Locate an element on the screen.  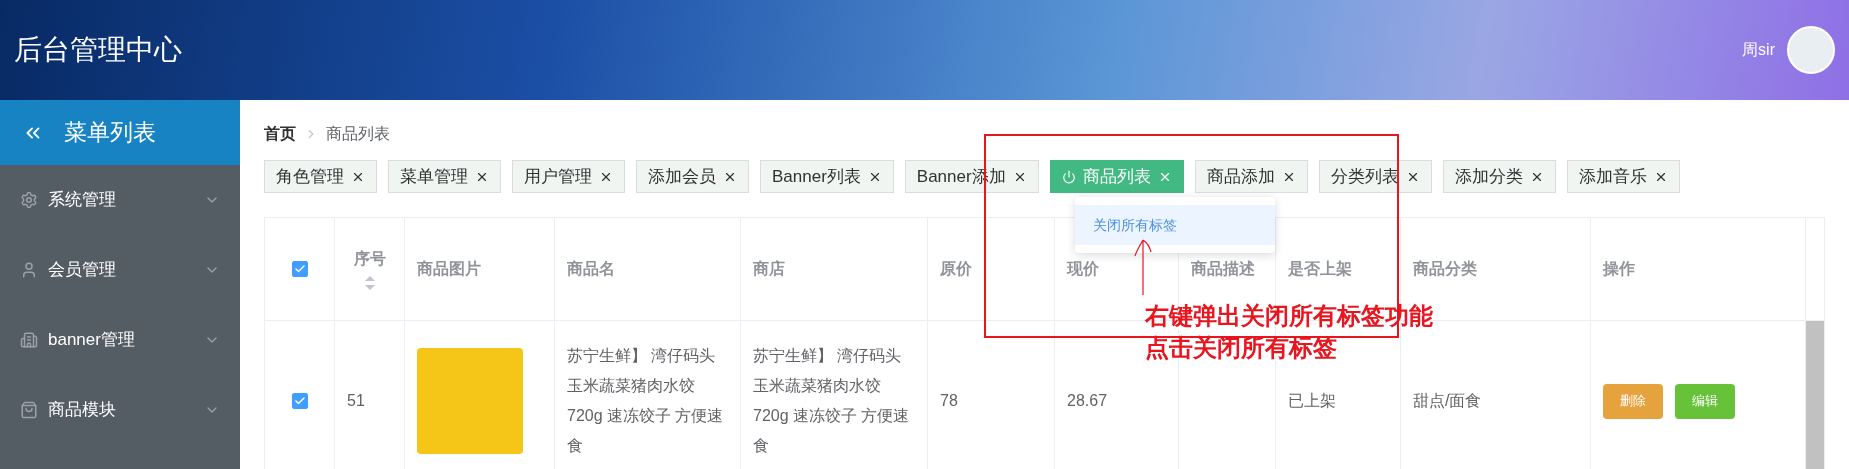
tab-tag: 商品添加 is located at coordinates (1251, 176).